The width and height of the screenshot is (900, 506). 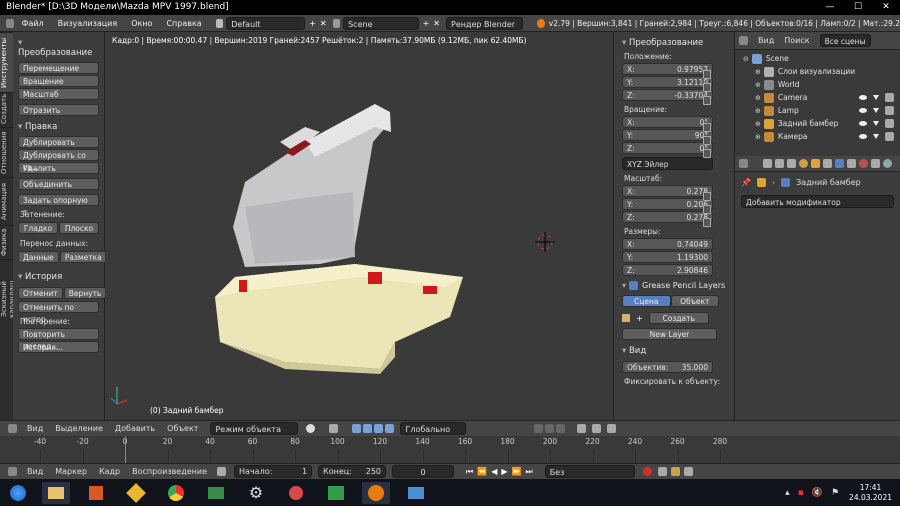 What do you see at coordinates (835, 493) in the screenshot?
I see `flag-icon: ⚑` at bounding box center [835, 493].